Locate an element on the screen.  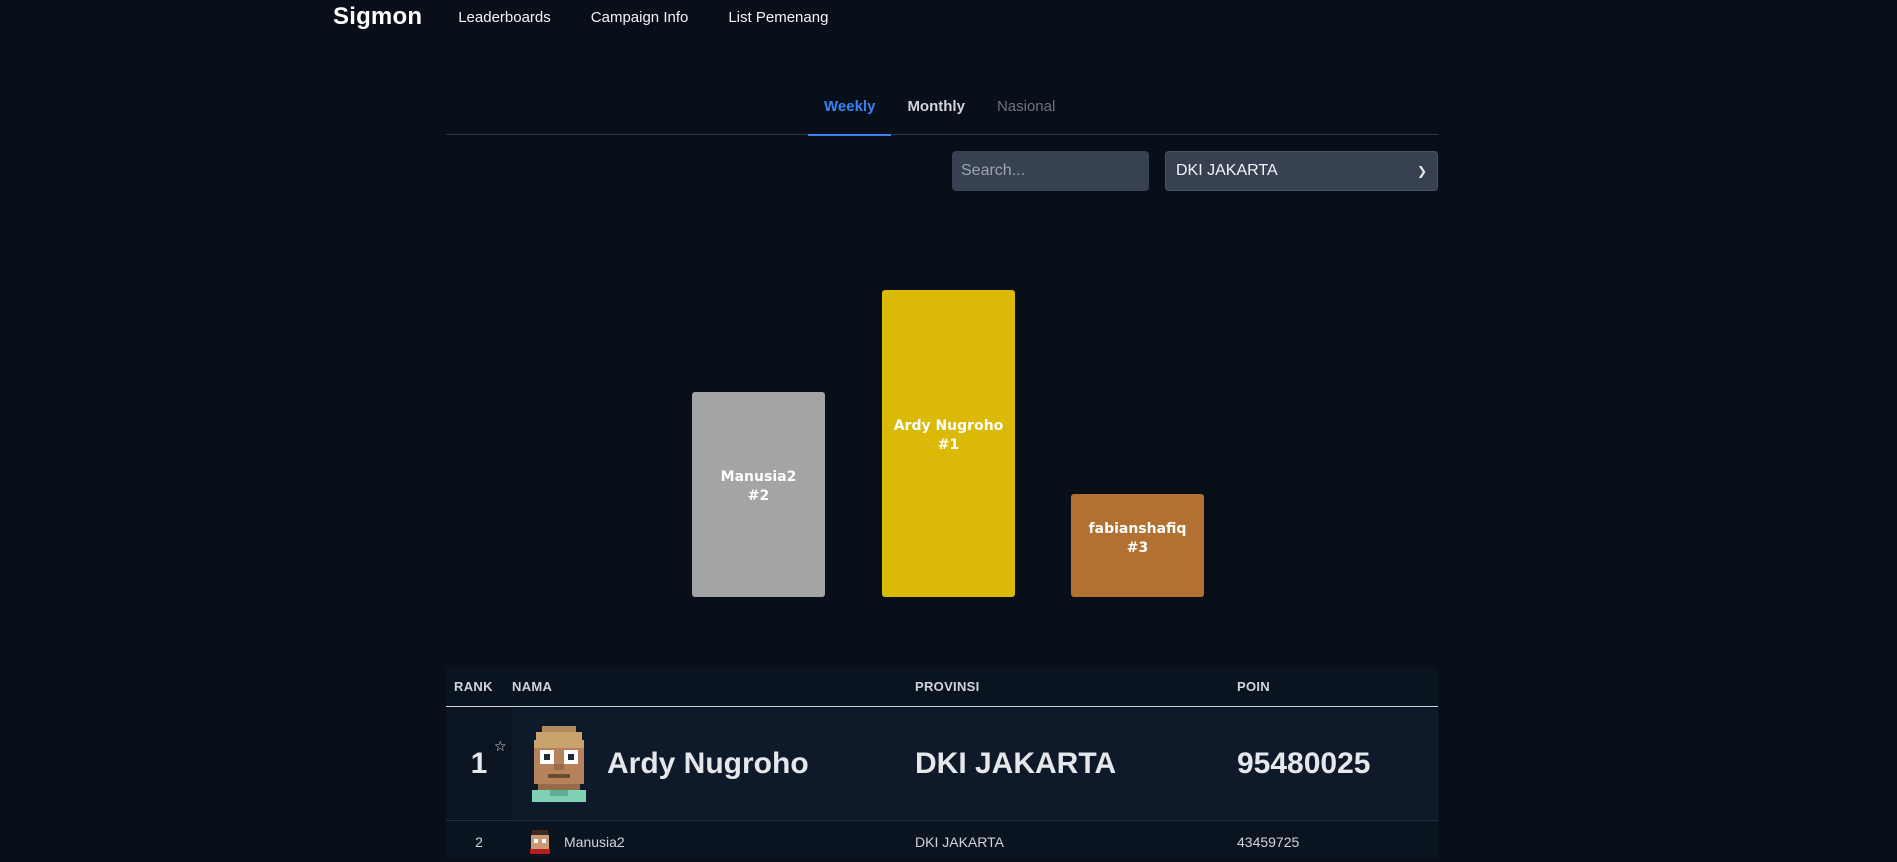
nav-link-list-pemenang: List Pemenang is located at coordinates (778, 17).